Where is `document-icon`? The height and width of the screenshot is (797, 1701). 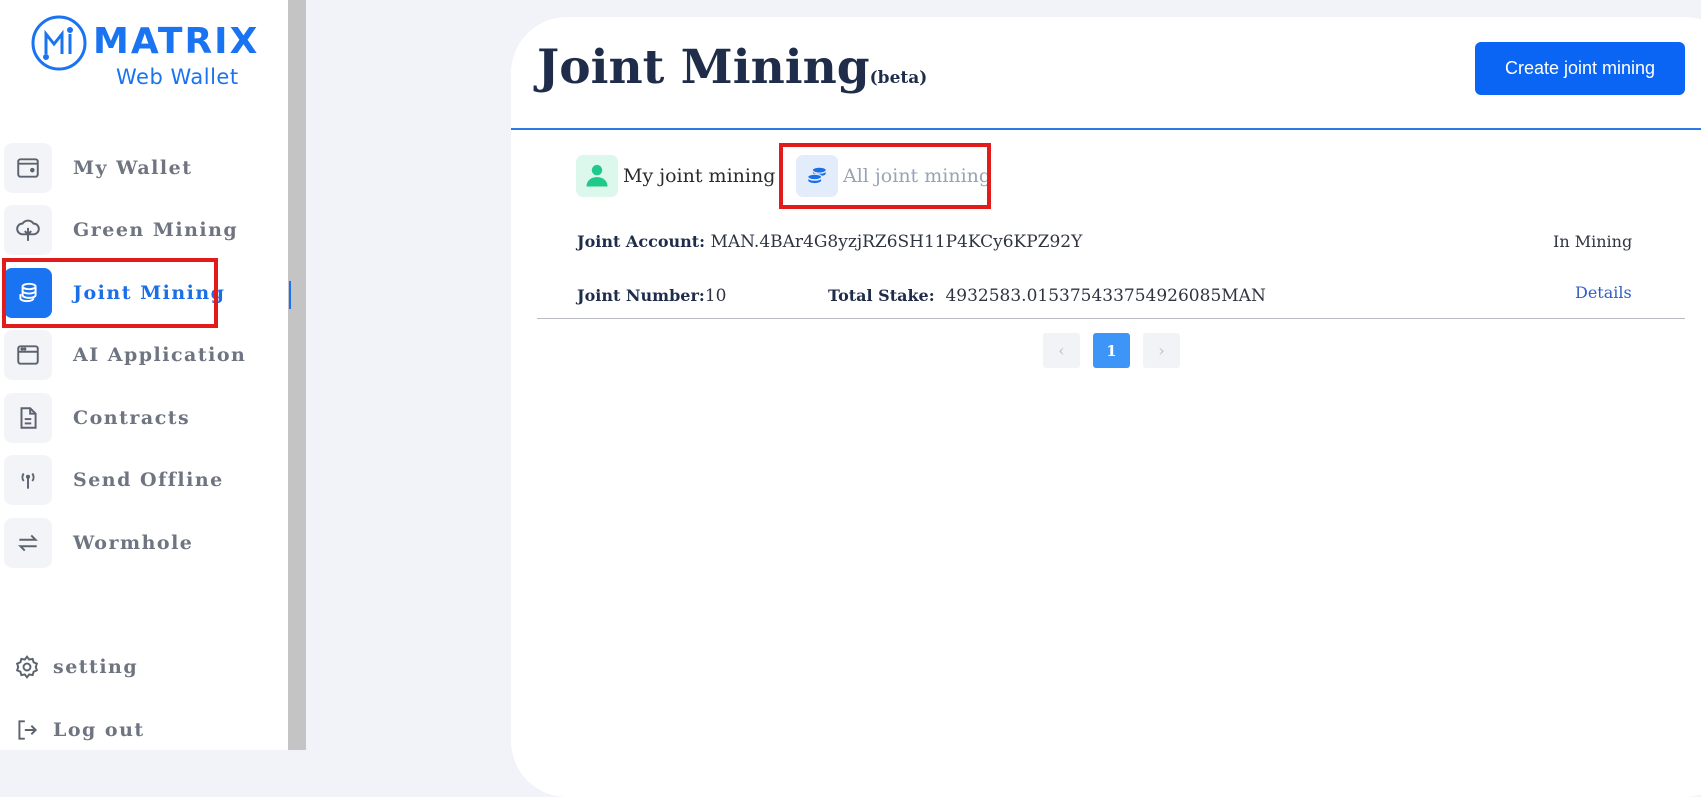
document-icon is located at coordinates (28, 418).